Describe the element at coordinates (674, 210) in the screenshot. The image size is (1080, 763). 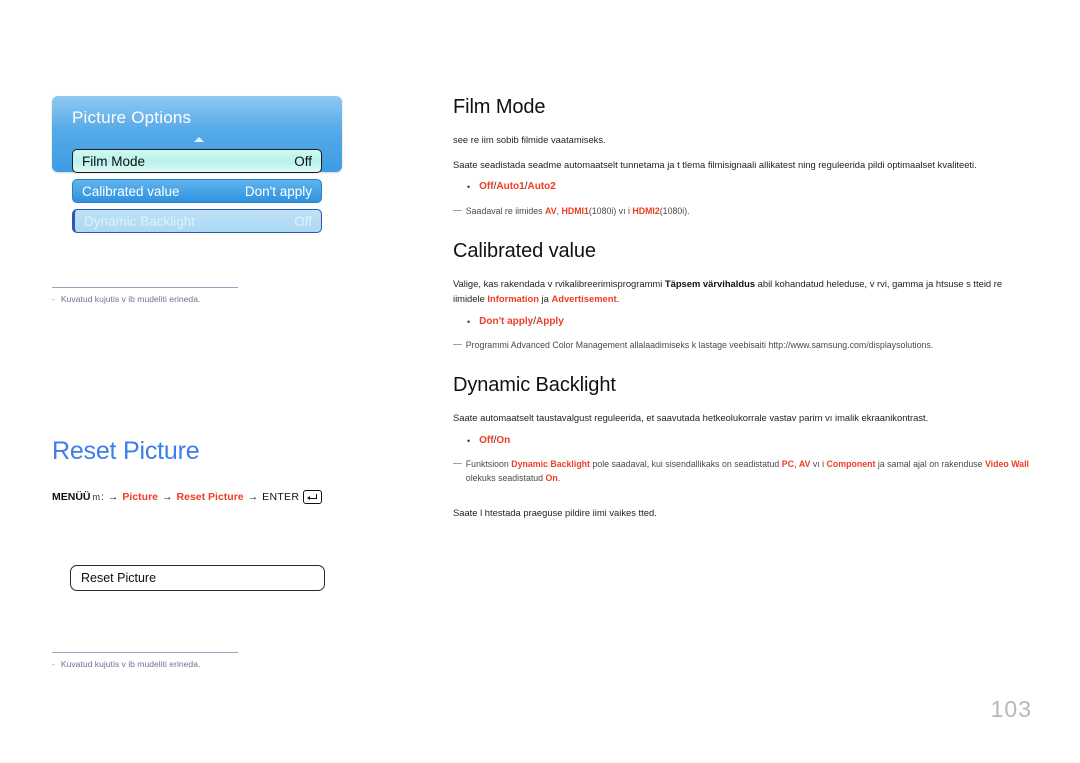
I see `note-plain: (1080i).` at that location.